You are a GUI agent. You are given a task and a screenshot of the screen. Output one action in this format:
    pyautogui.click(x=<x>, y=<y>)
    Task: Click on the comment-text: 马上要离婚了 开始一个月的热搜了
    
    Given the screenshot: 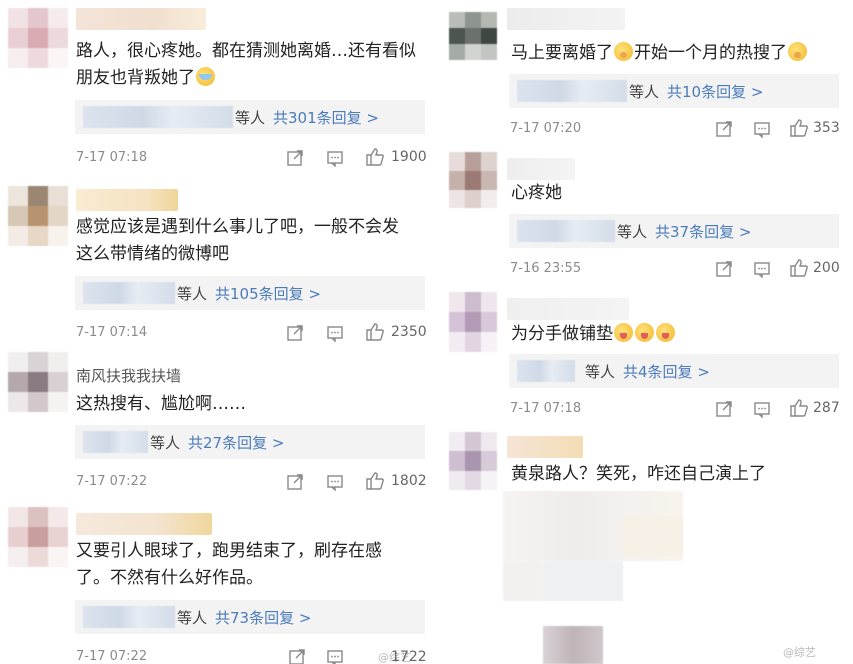 What is the action you would take?
    pyautogui.click(x=659, y=53)
    